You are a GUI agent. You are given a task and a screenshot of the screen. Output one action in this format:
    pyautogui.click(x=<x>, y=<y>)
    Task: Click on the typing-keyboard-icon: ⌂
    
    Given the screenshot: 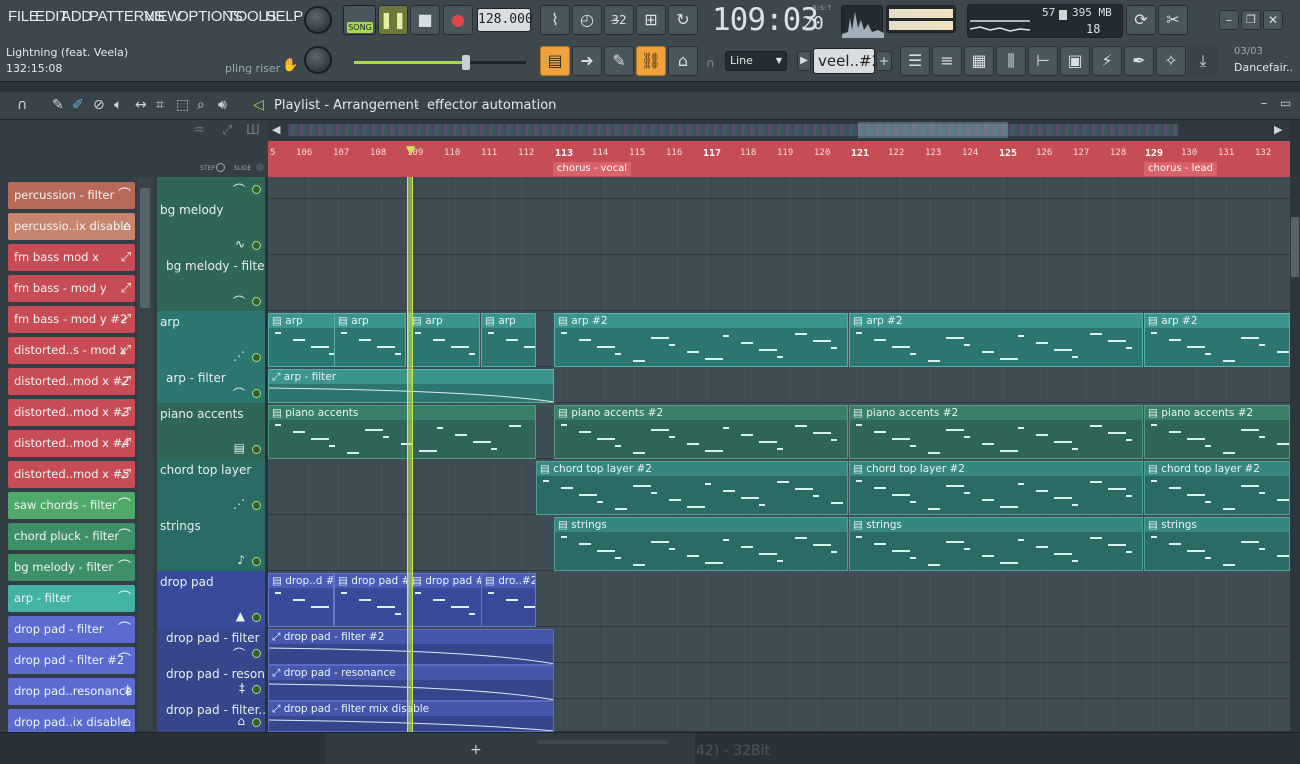 What is the action you would take?
    pyautogui.click(x=683, y=61)
    